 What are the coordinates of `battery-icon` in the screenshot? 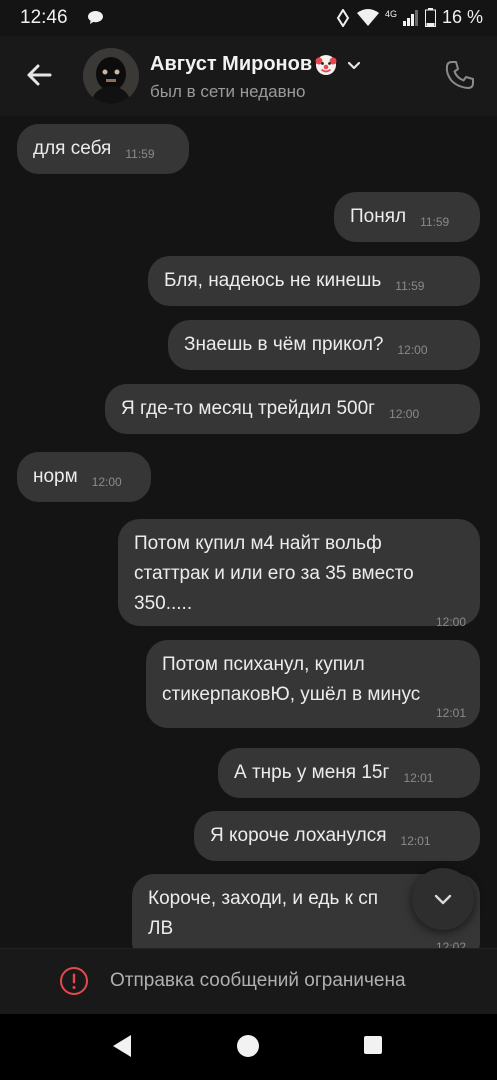 It's located at (430, 17).